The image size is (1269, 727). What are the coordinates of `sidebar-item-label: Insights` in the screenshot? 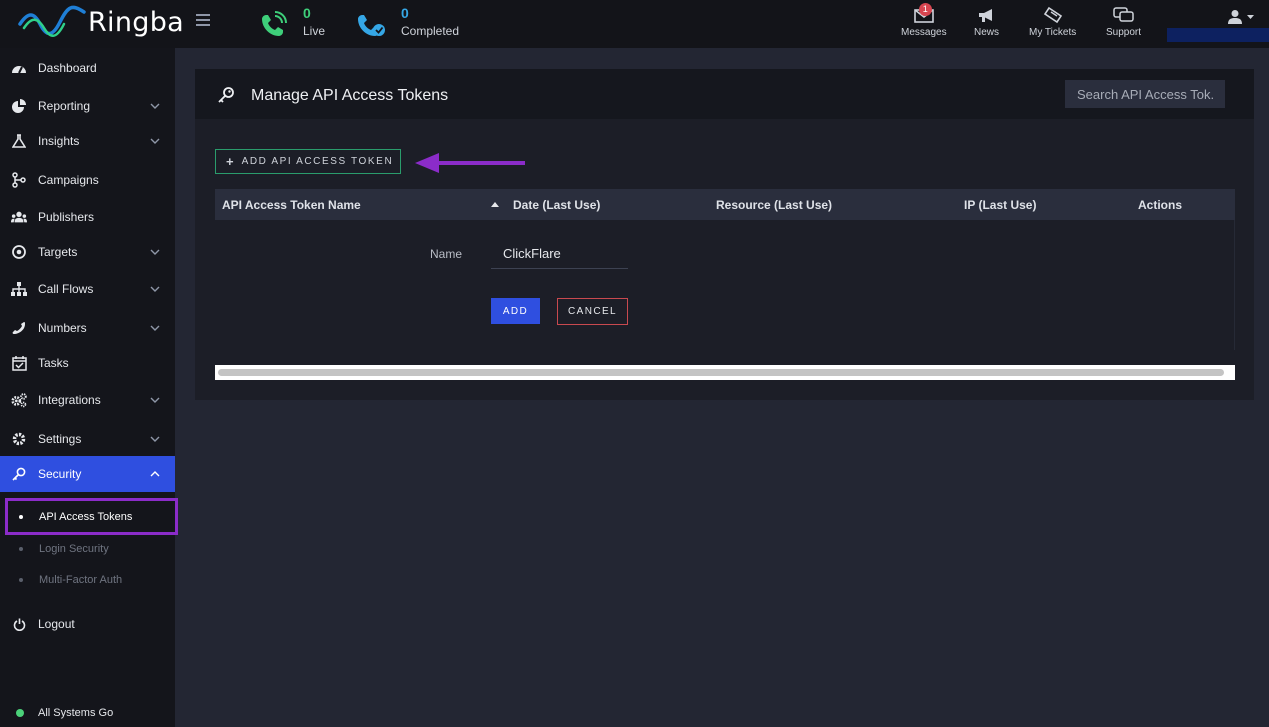 It's located at (59, 141).